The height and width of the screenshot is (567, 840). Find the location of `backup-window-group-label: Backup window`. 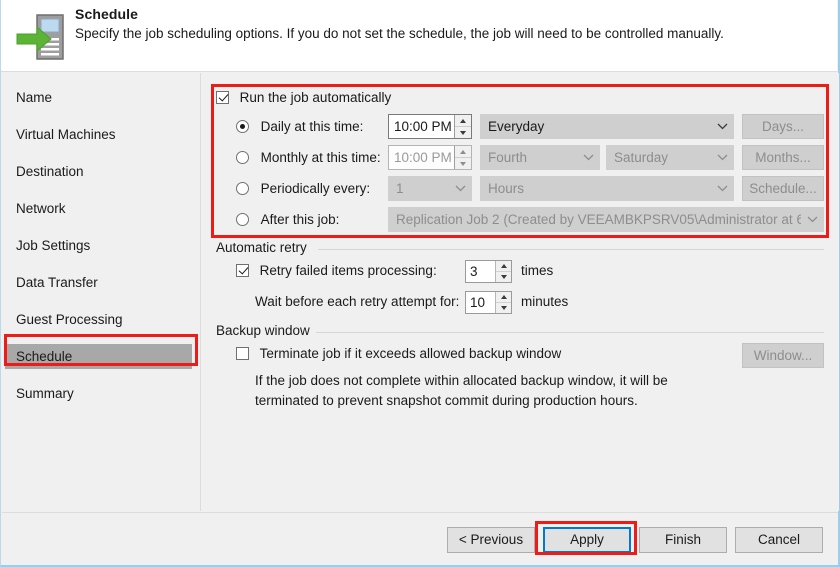

backup-window-group-label: Backup window is located at coordinates (266, 330).